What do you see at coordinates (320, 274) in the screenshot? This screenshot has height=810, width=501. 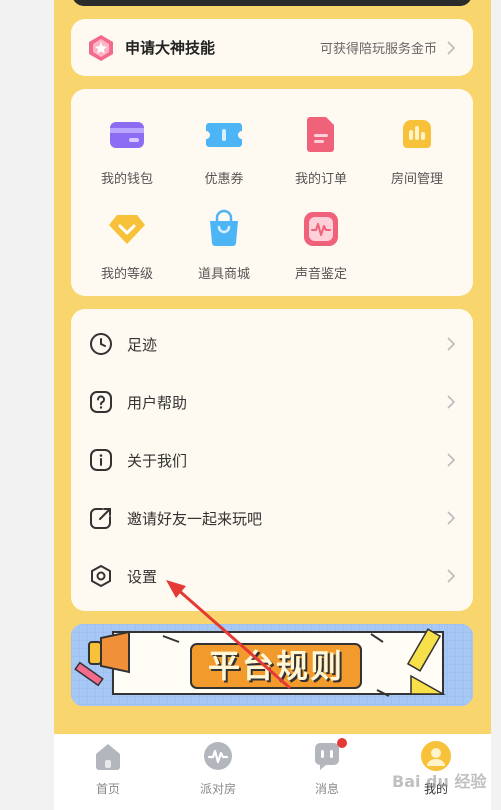 I see `grid-label: 声音鉴定` at bounding box center [320, 274].